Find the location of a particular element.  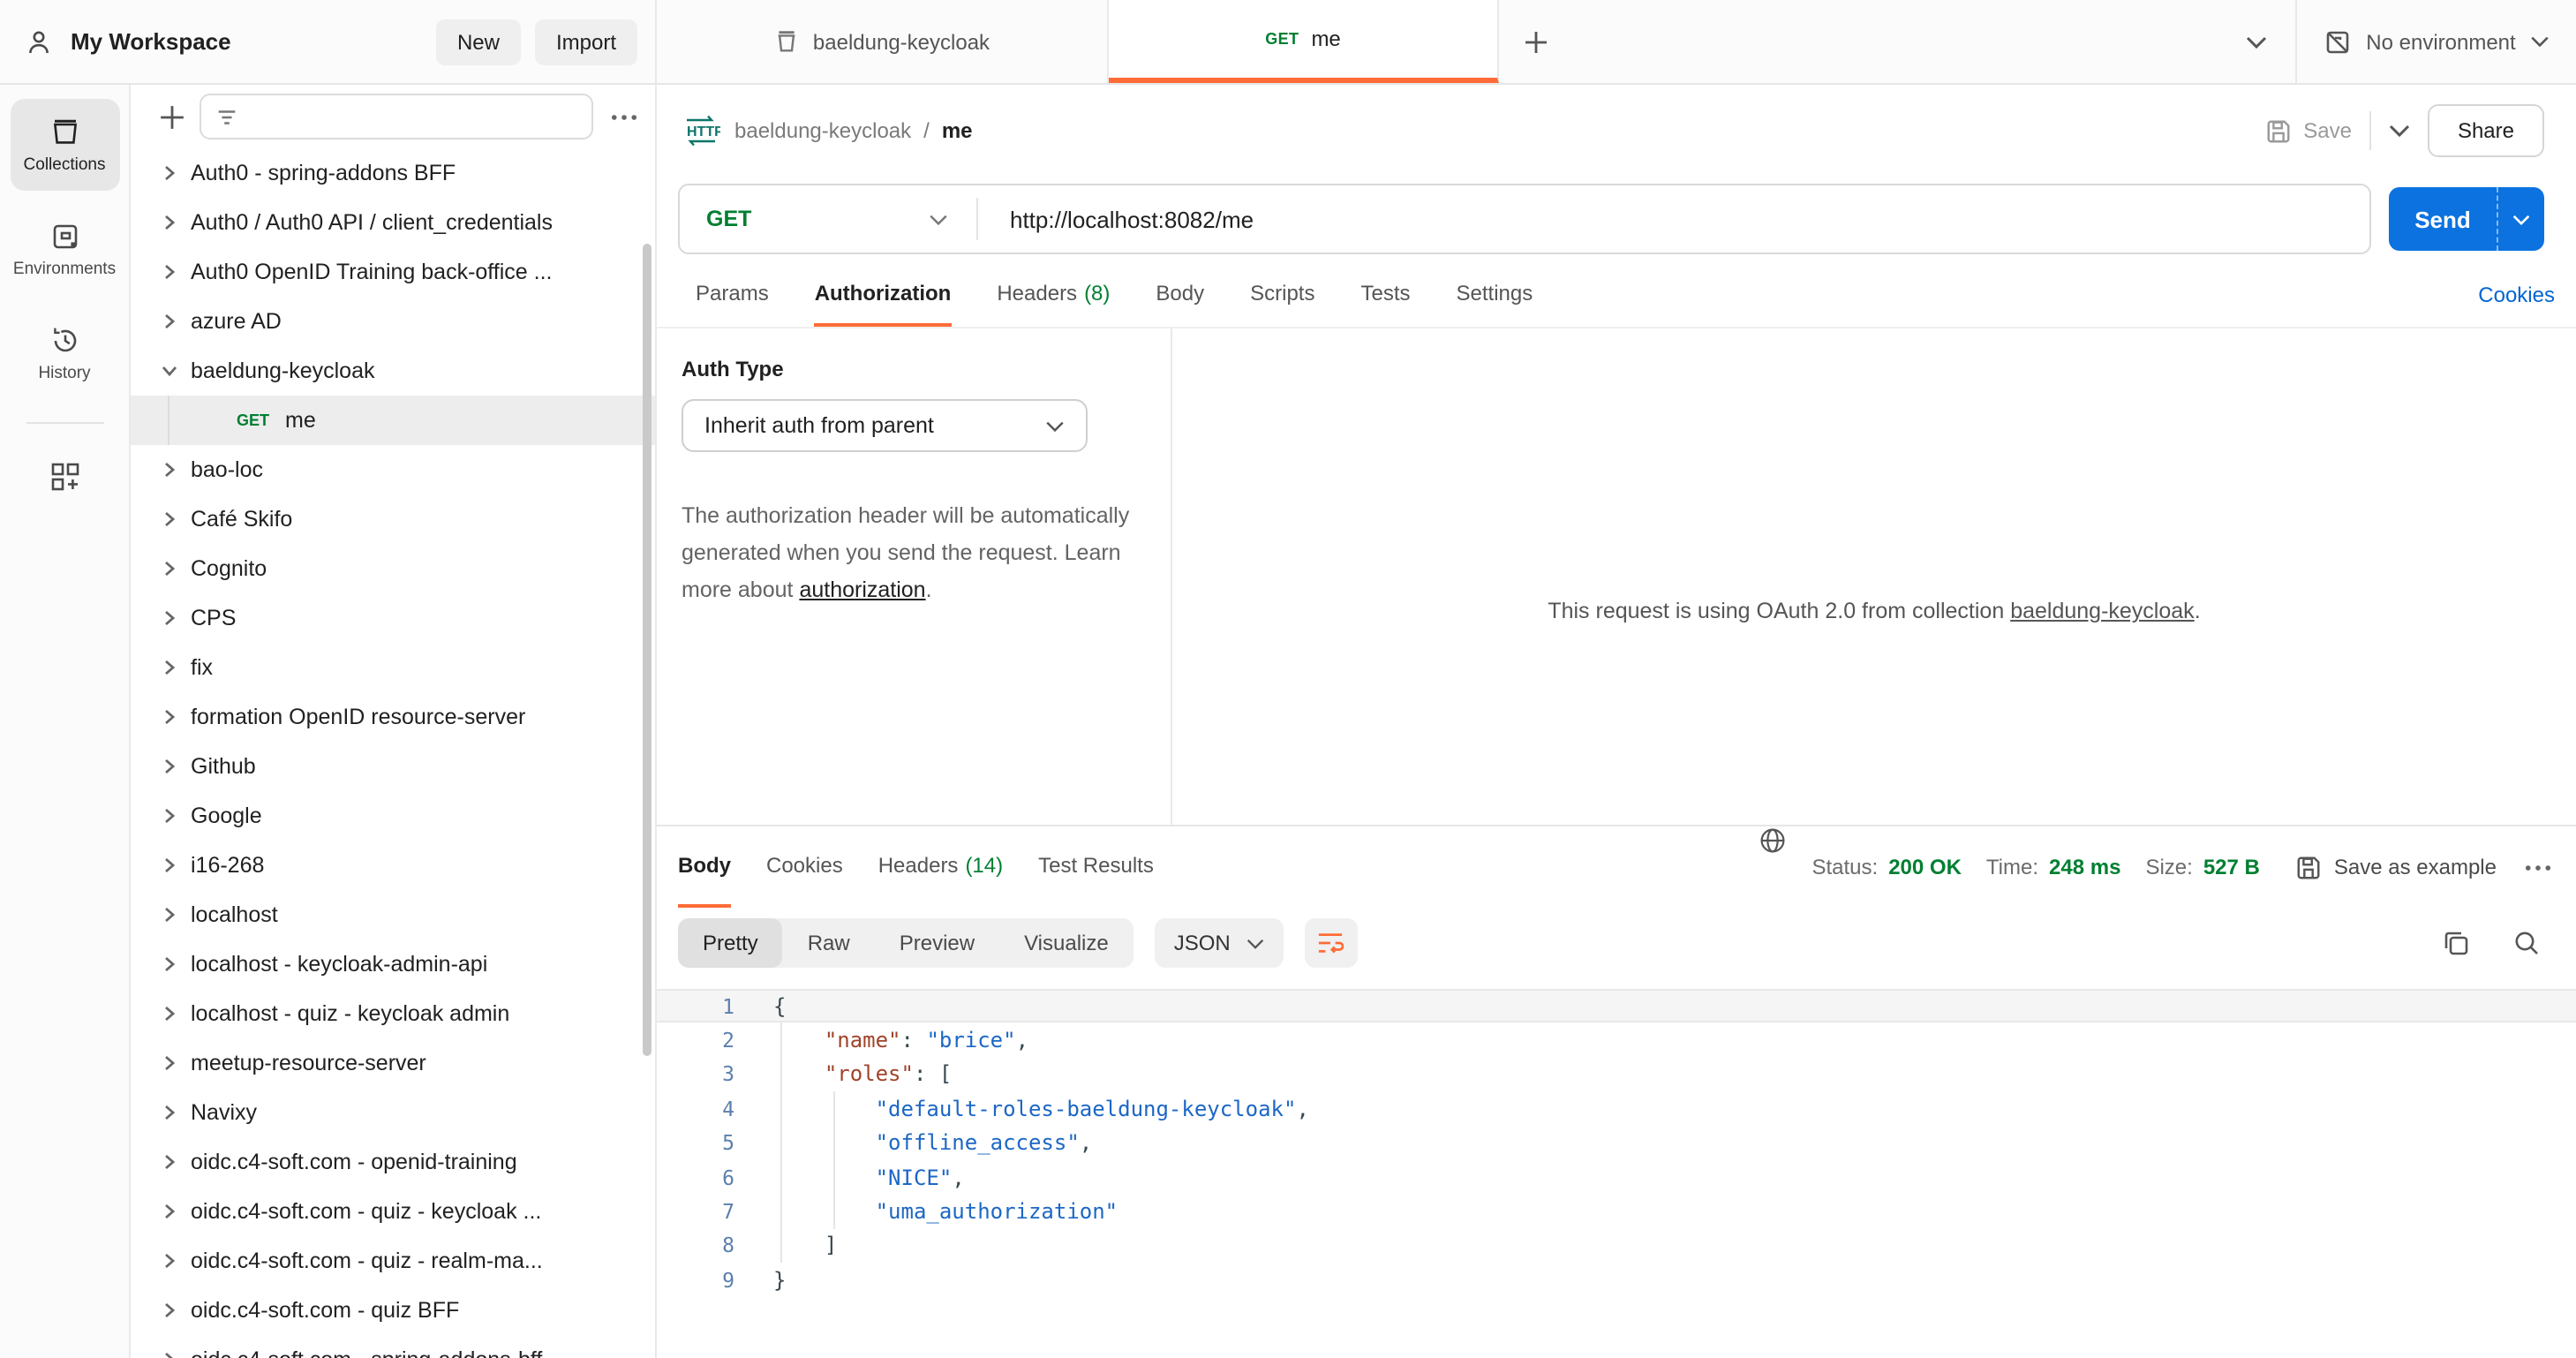

status-badge: Status: 200 OK is located at coordinates (1886, 867).